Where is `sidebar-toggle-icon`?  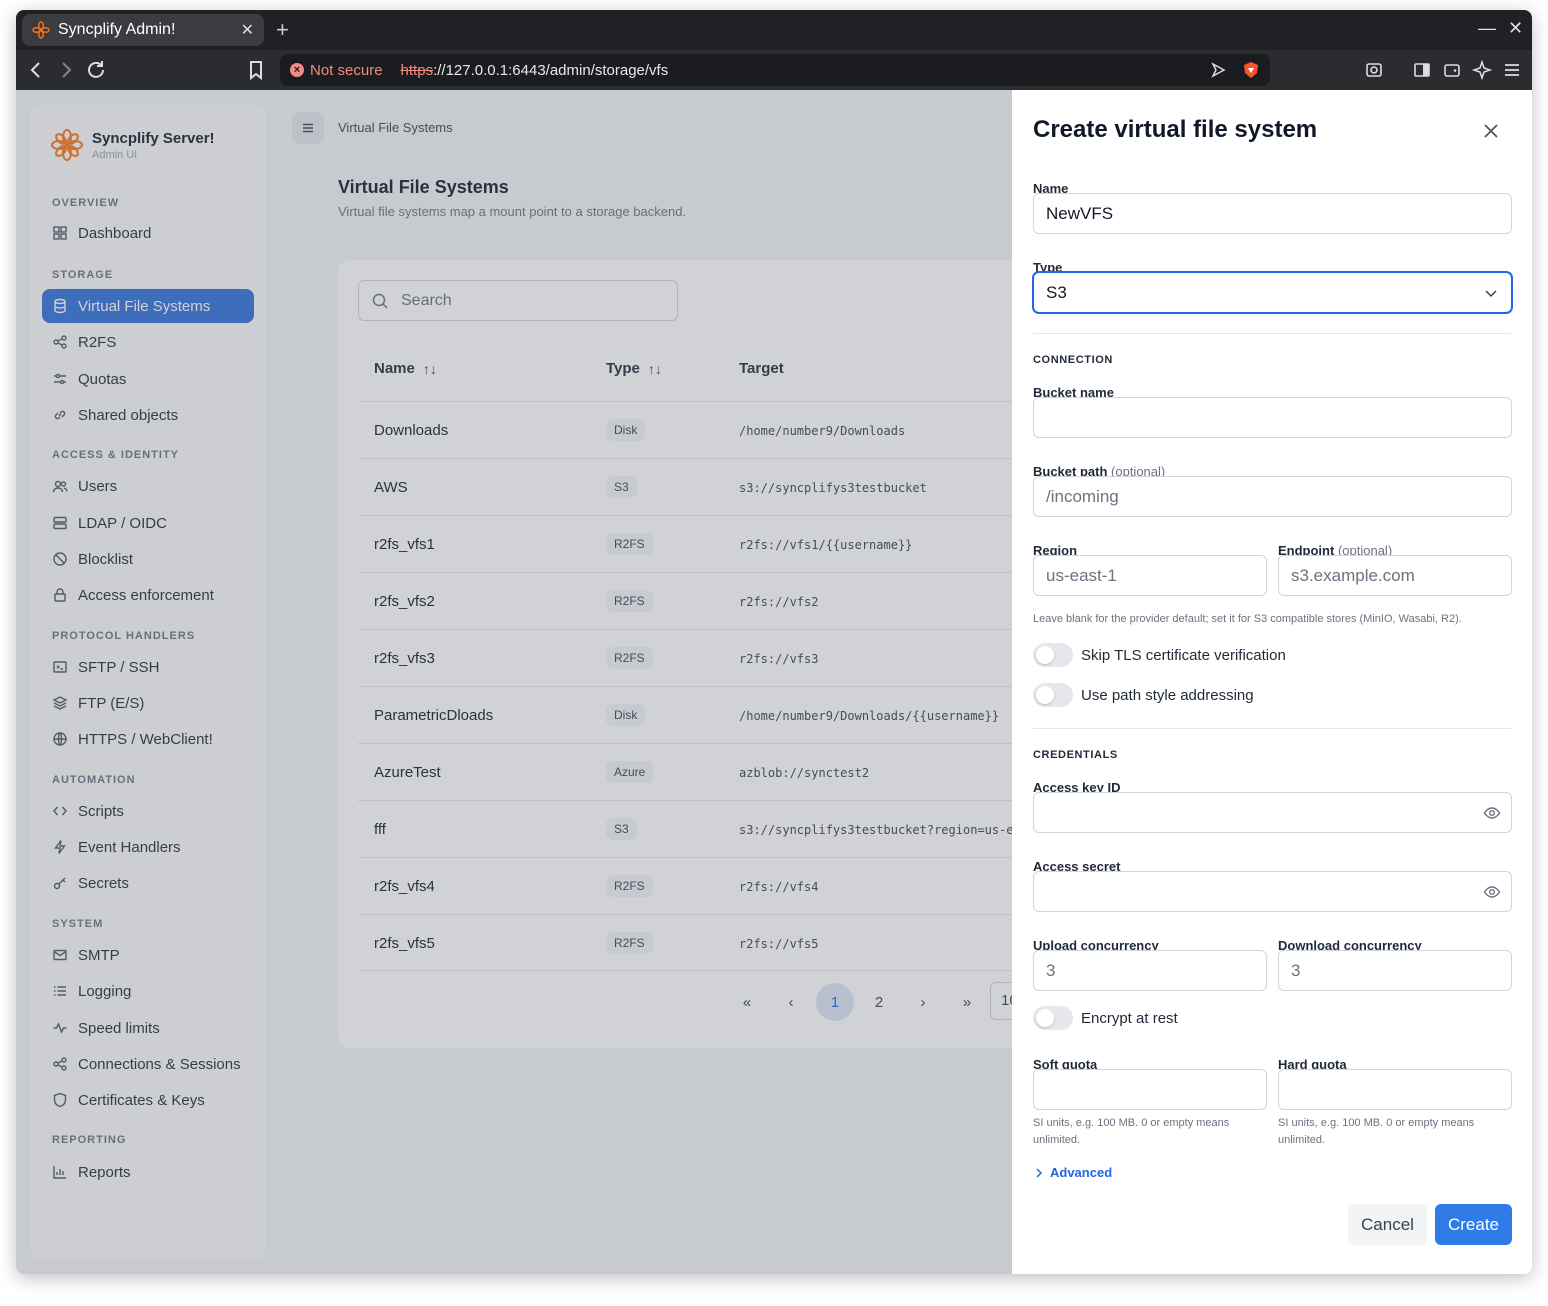
sidebar-toggle-icon is located at coordinates (1422, 70).